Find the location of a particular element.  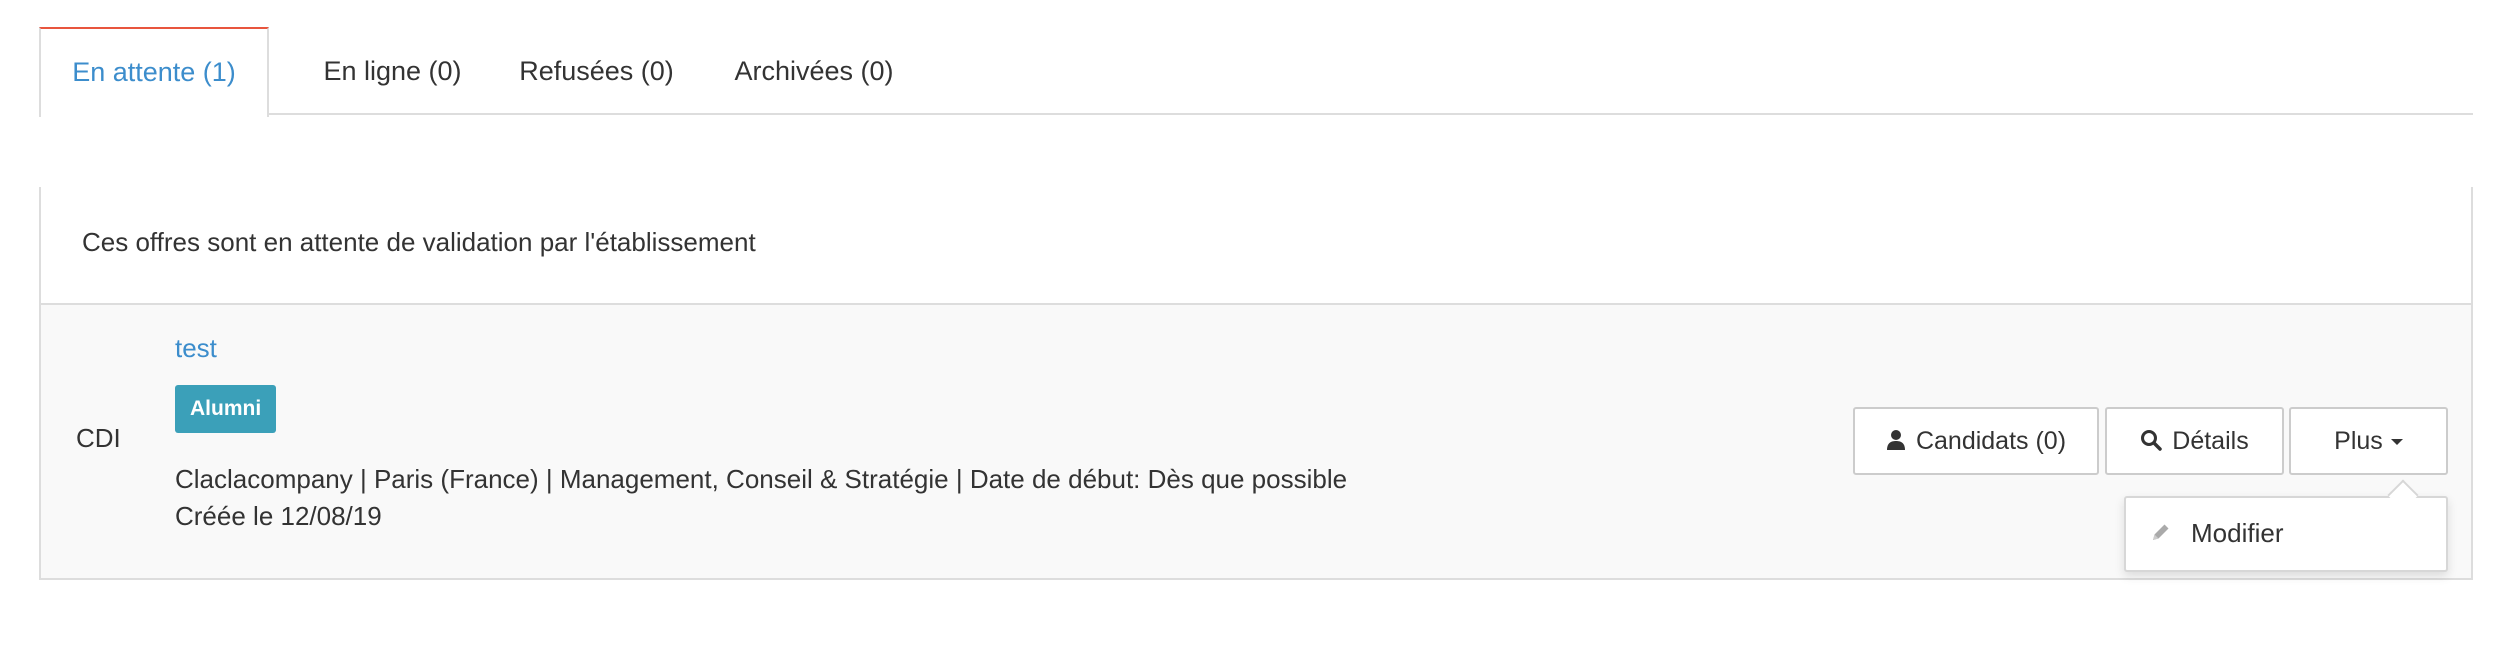

offer-title-link: test is located at coordinates (196, 348).